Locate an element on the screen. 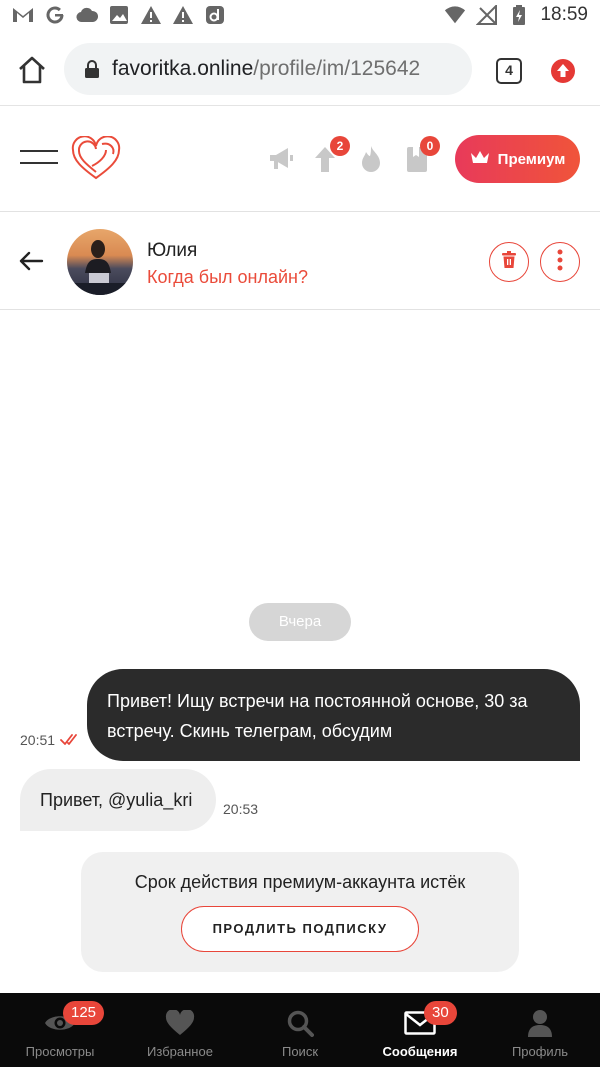 This screenshot has height=1067, width=600. nav-views: 125 Просмотры is located at coordinates (60, 1030).